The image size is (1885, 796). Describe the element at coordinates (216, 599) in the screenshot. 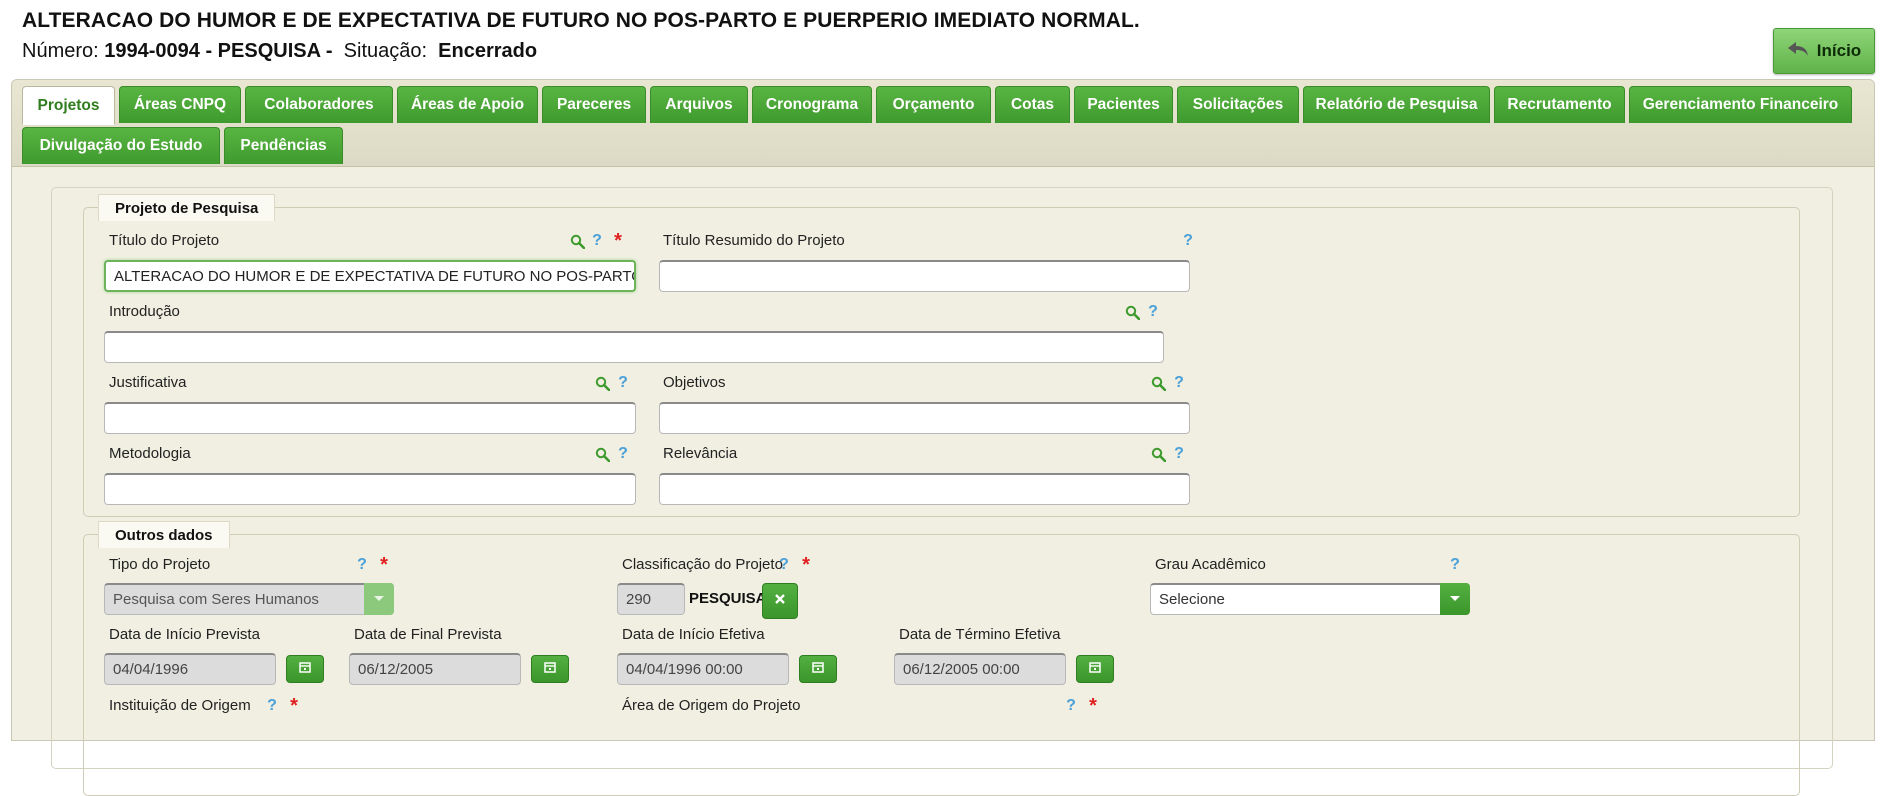

I see `tipo-projeto-value: Pesquisa com Seres Humanos` at that location.